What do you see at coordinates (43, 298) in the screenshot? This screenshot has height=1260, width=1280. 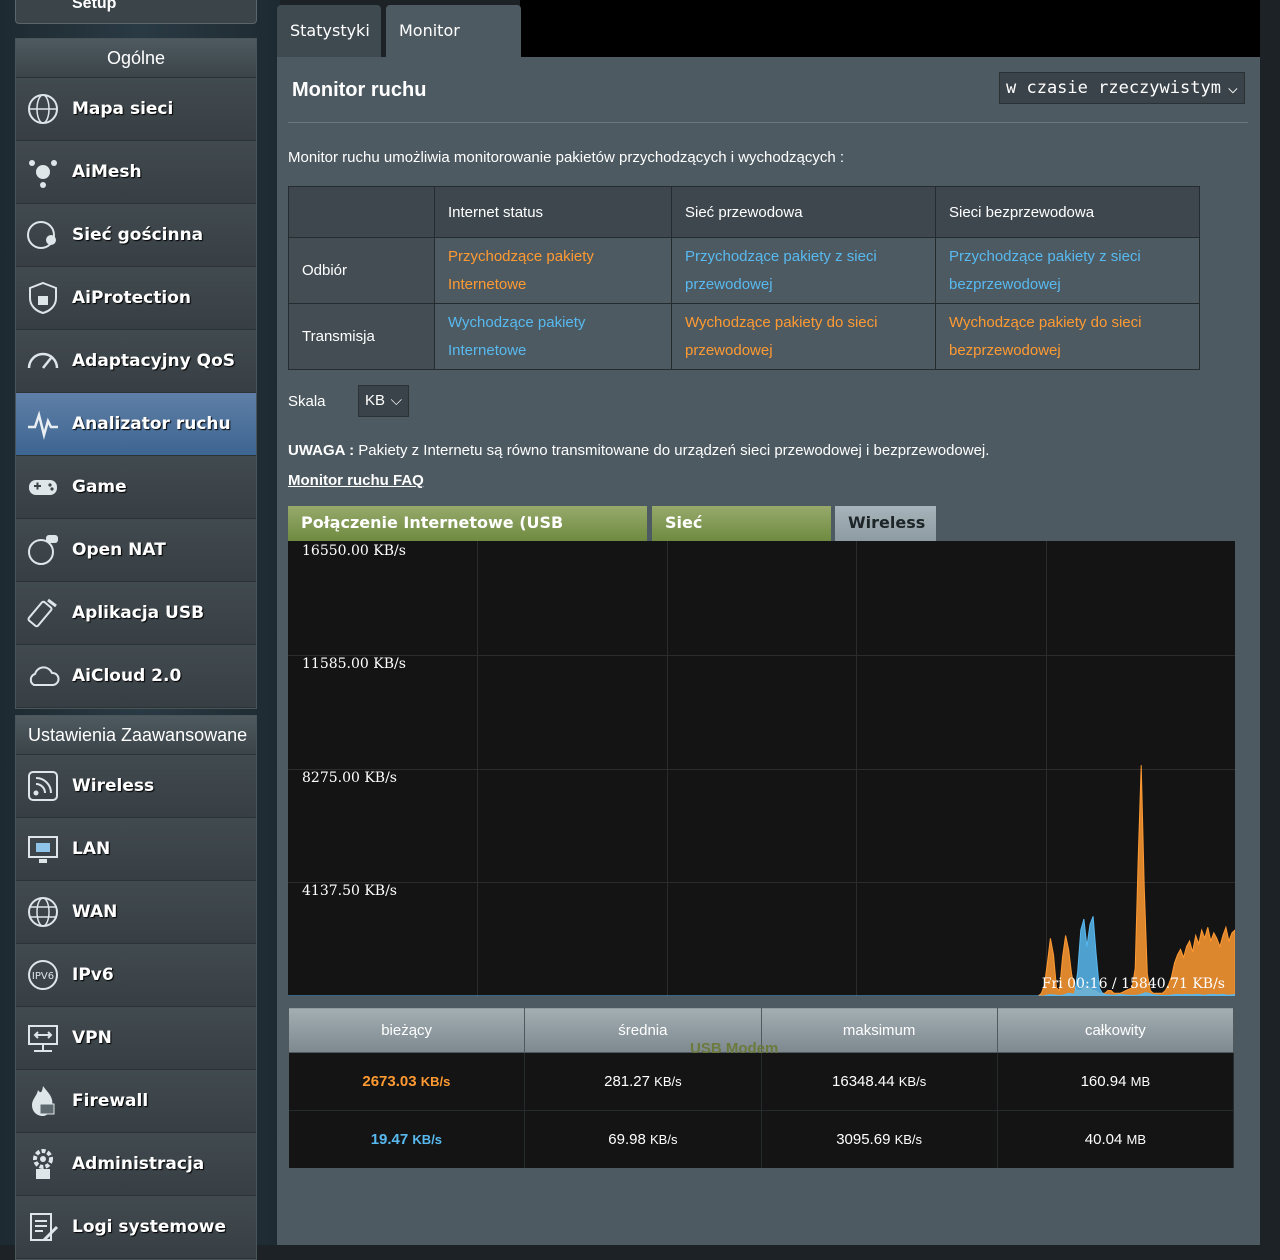 I see `shield-lock-icon` at bounding box center [43, 298].